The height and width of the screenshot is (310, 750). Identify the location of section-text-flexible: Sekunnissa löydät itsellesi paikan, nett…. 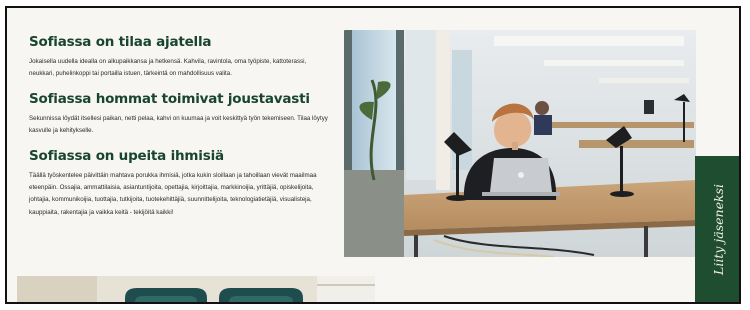
(178, 124).